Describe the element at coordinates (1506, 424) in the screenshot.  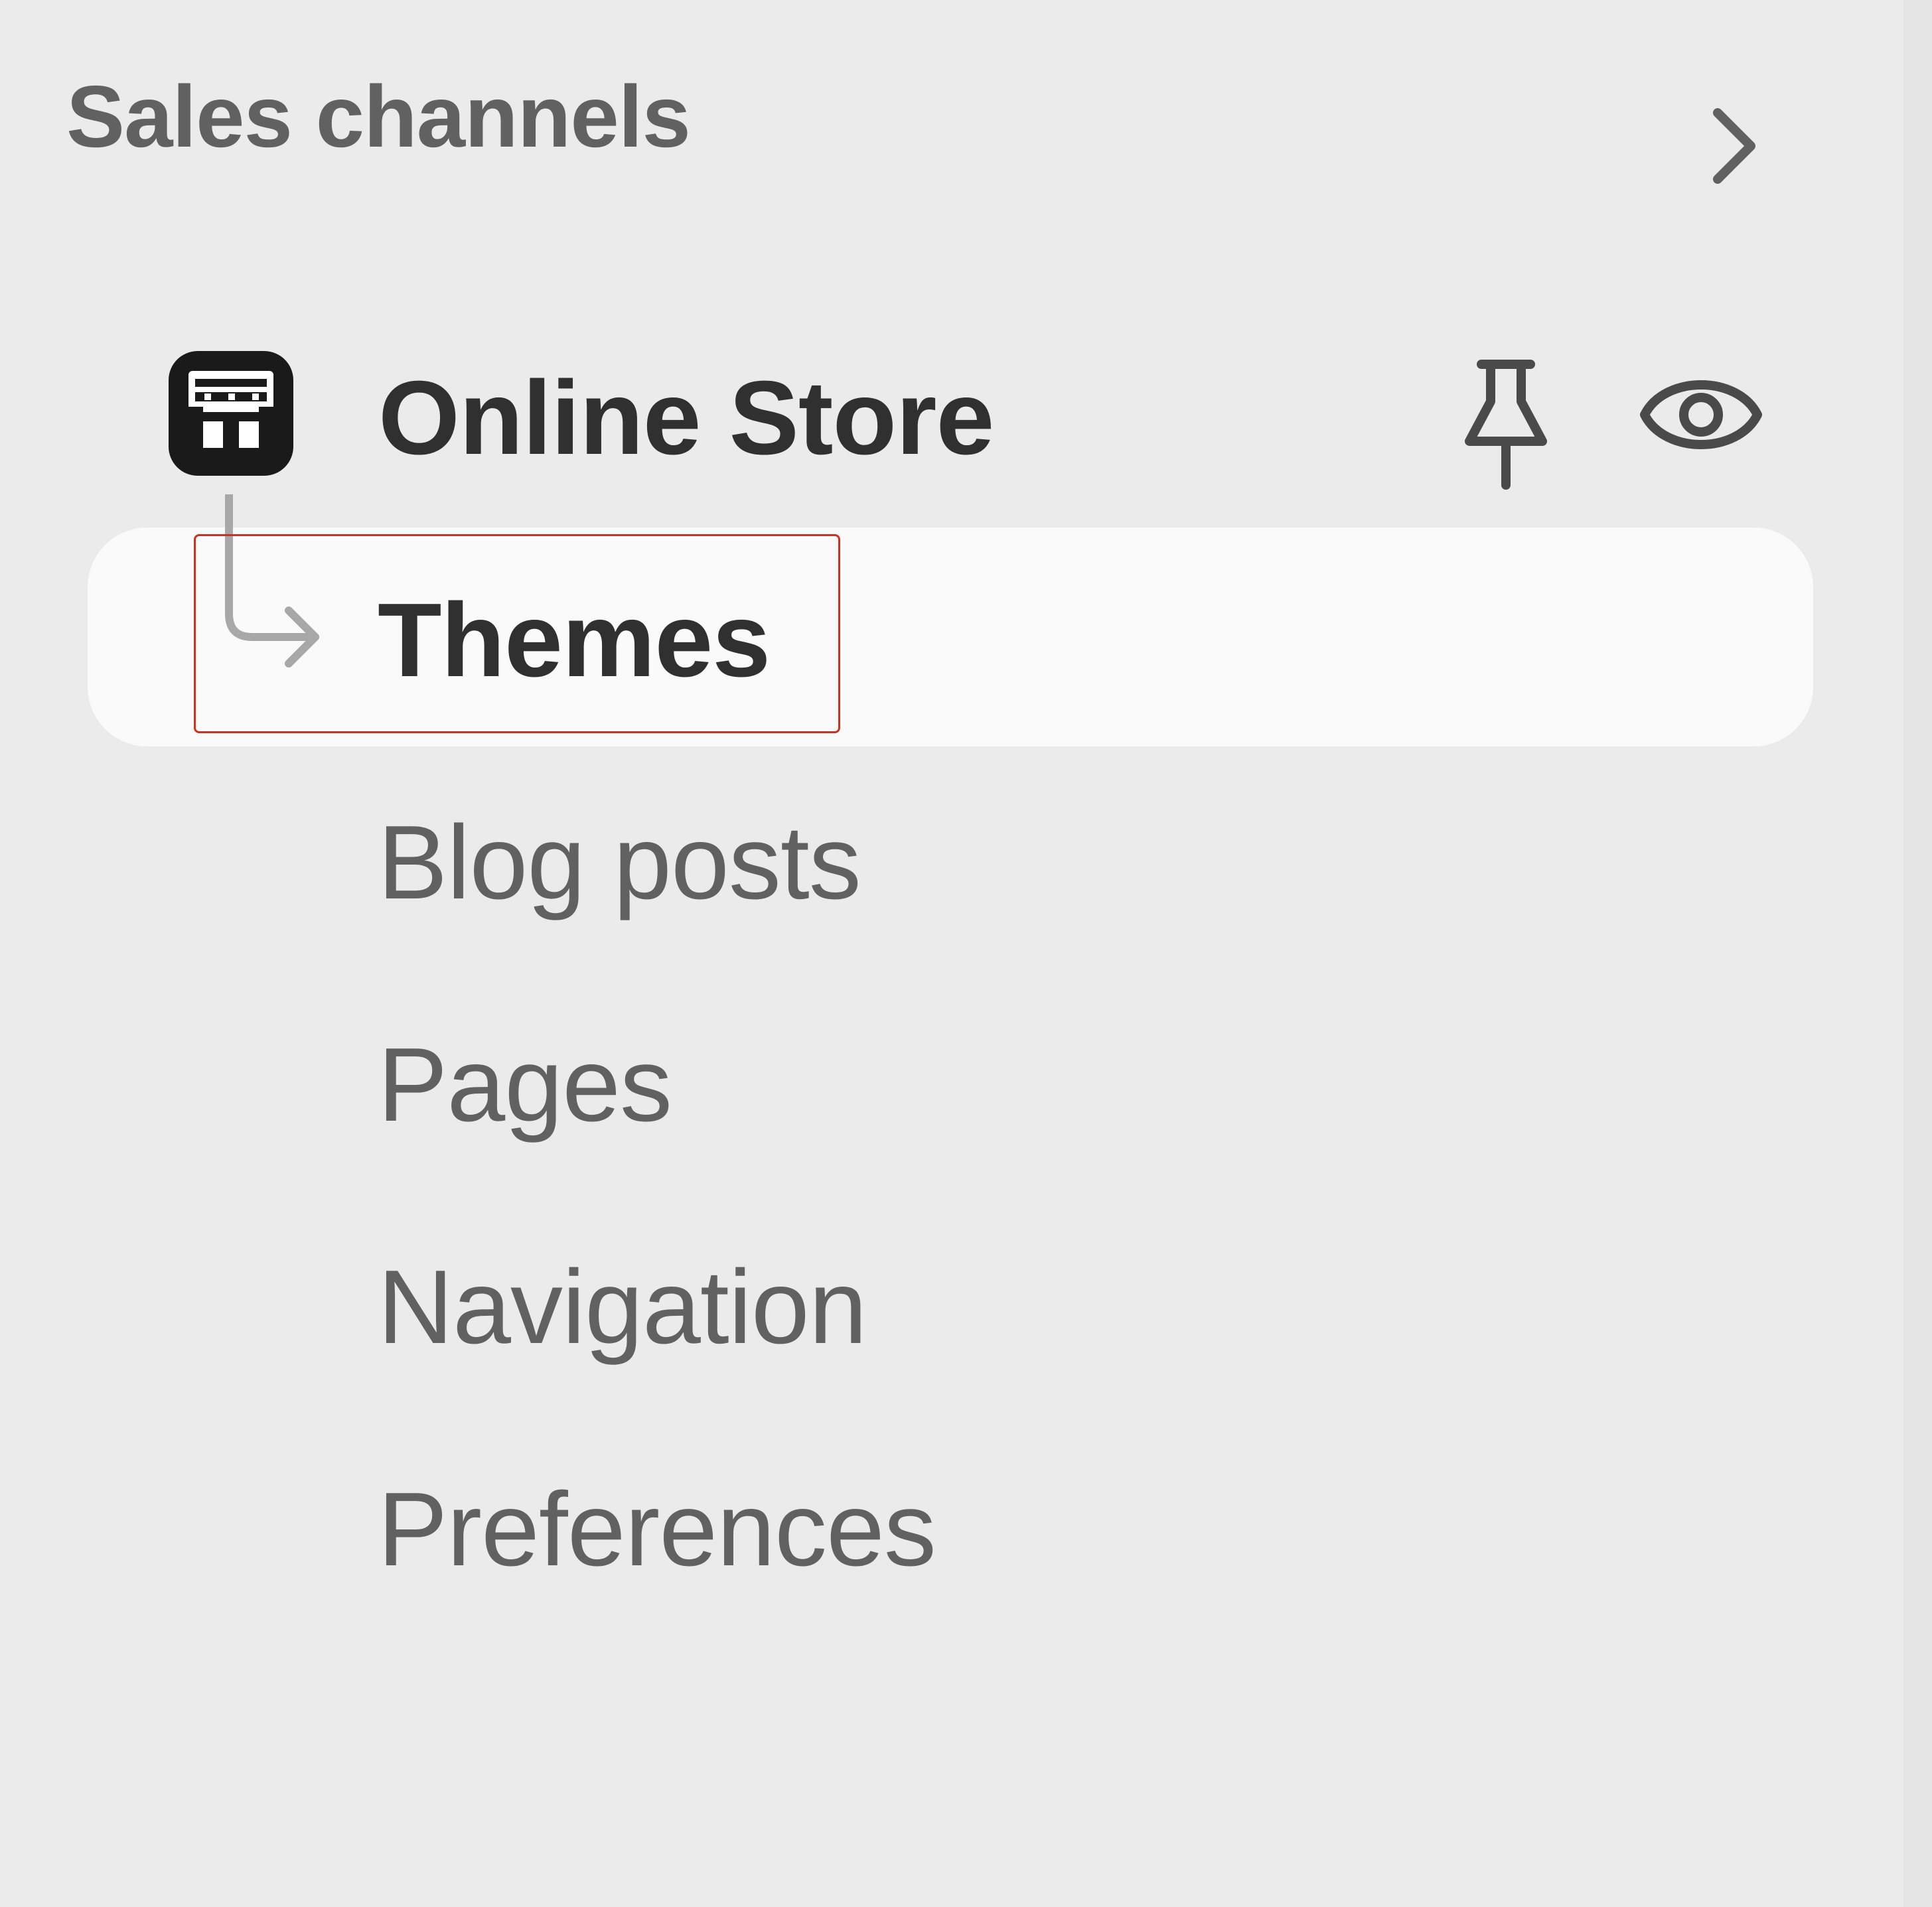
I see `pin-icon` at that location.